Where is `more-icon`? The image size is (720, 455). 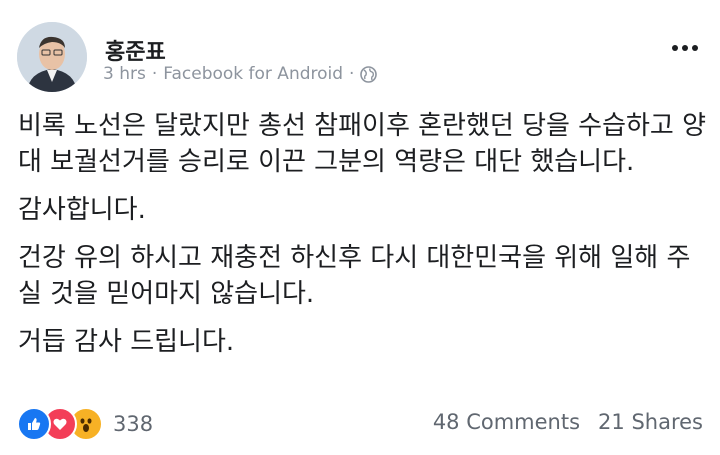 more-icon is located at coordinates (685, 48).